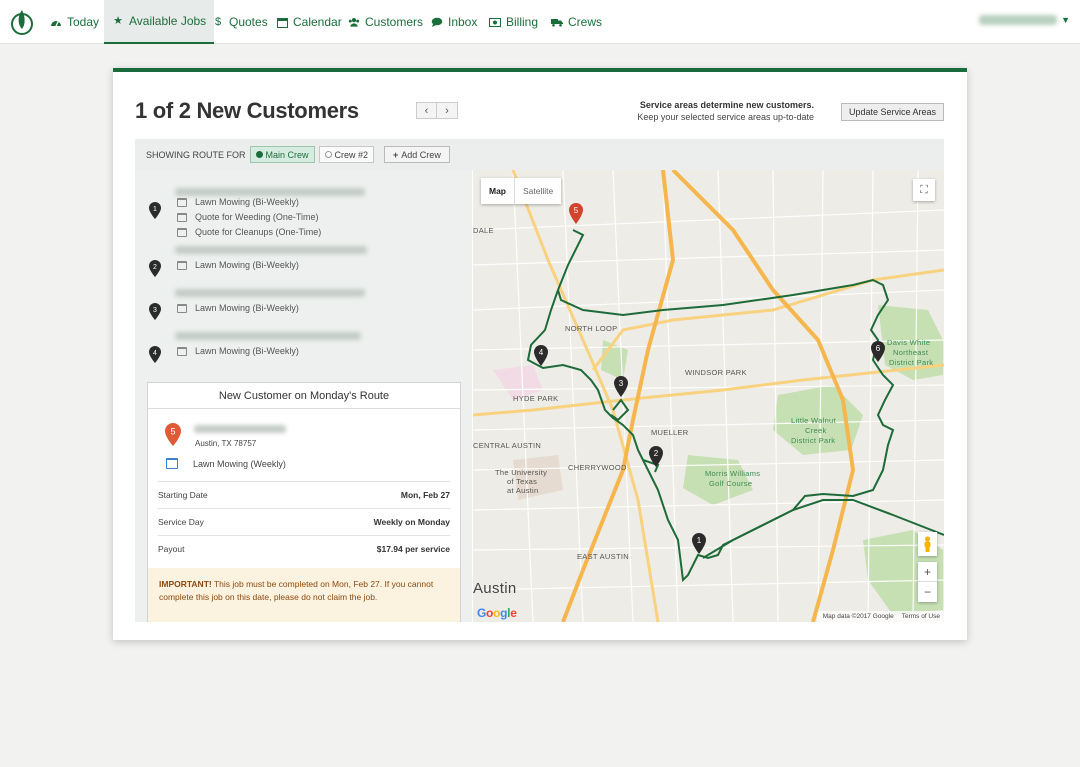 Image resolution: width=1080 pixels, height=767 pixels. I want to click on nav-quotes: $ Quotes, so click(240, 22).